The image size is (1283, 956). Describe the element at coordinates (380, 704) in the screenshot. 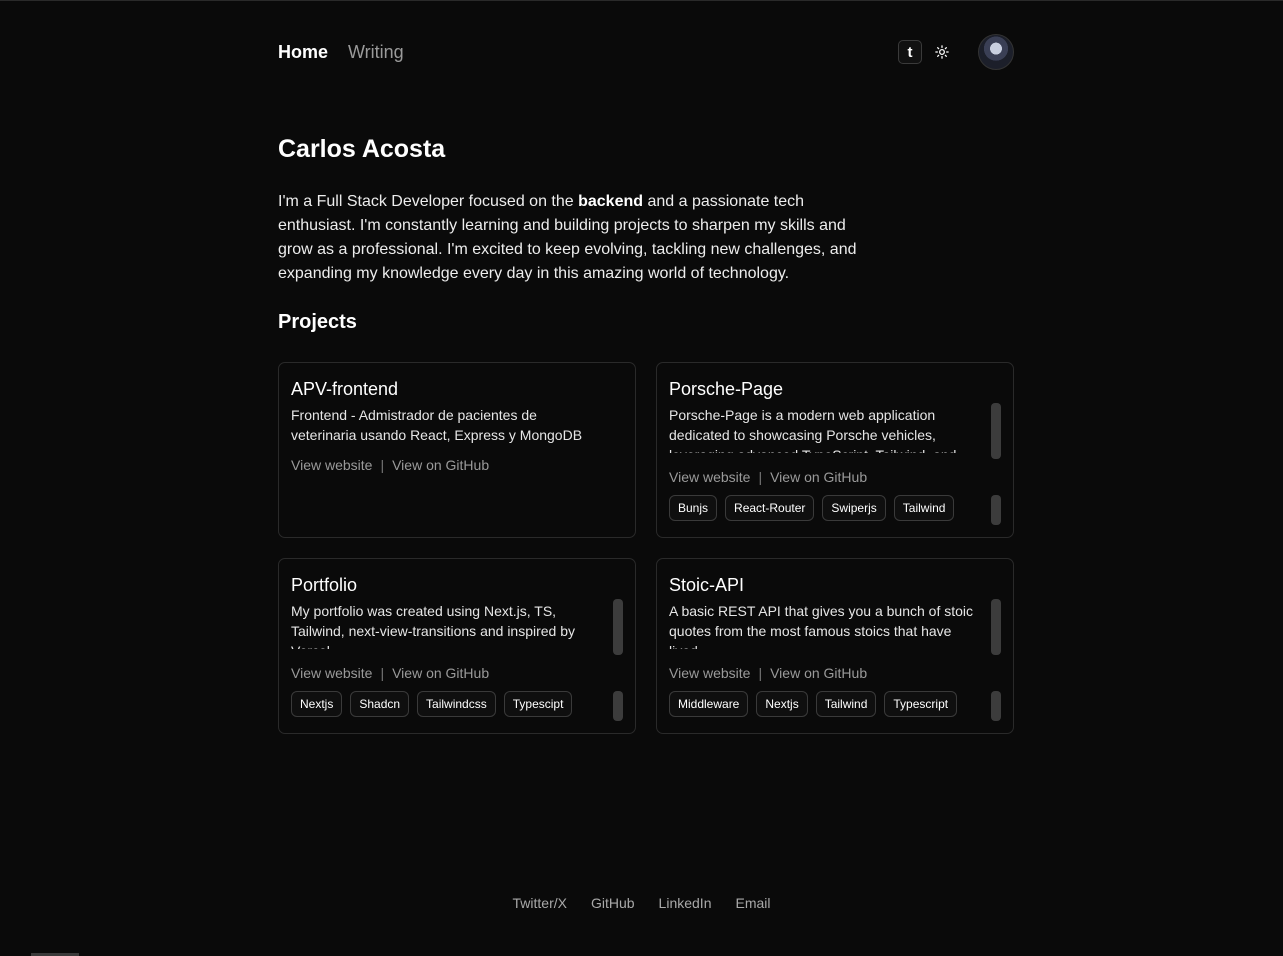

I see `tag-badge: Shadcn` at that location.